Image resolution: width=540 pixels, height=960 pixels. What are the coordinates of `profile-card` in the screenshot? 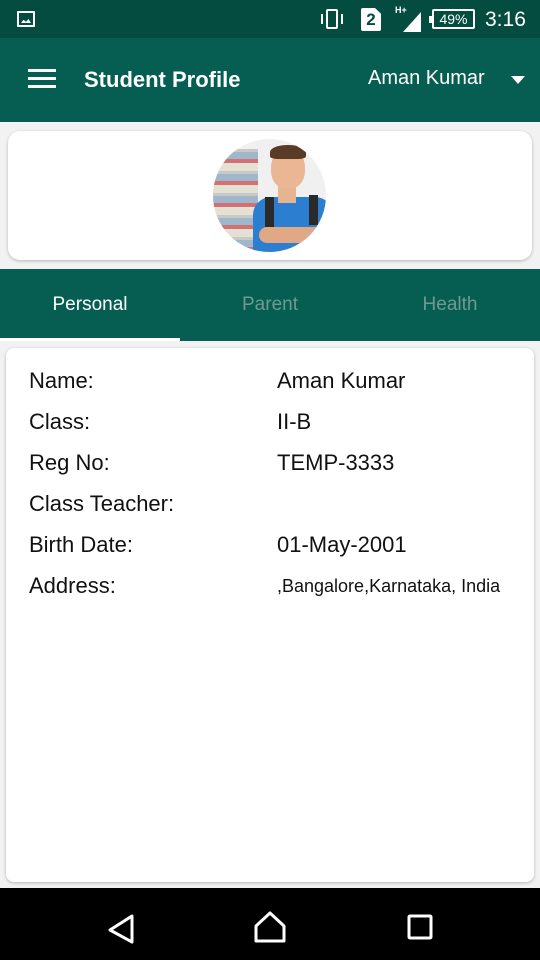 It's located at (270, 195).